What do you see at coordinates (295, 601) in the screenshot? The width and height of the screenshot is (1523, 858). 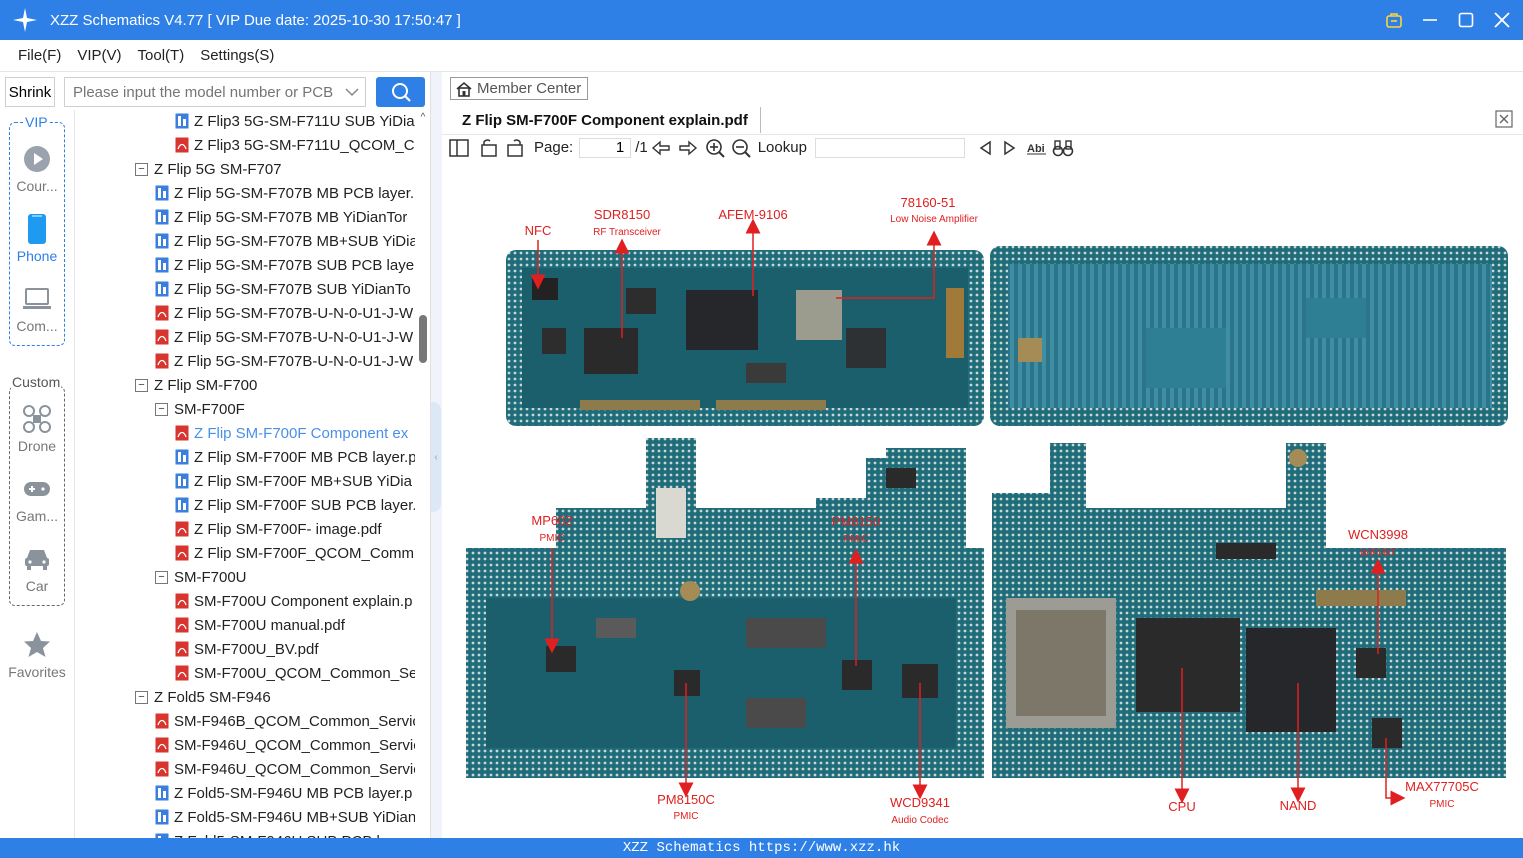 I see `tree-file: SM-F700U Component explain.p` at bounding box center [295, 601].